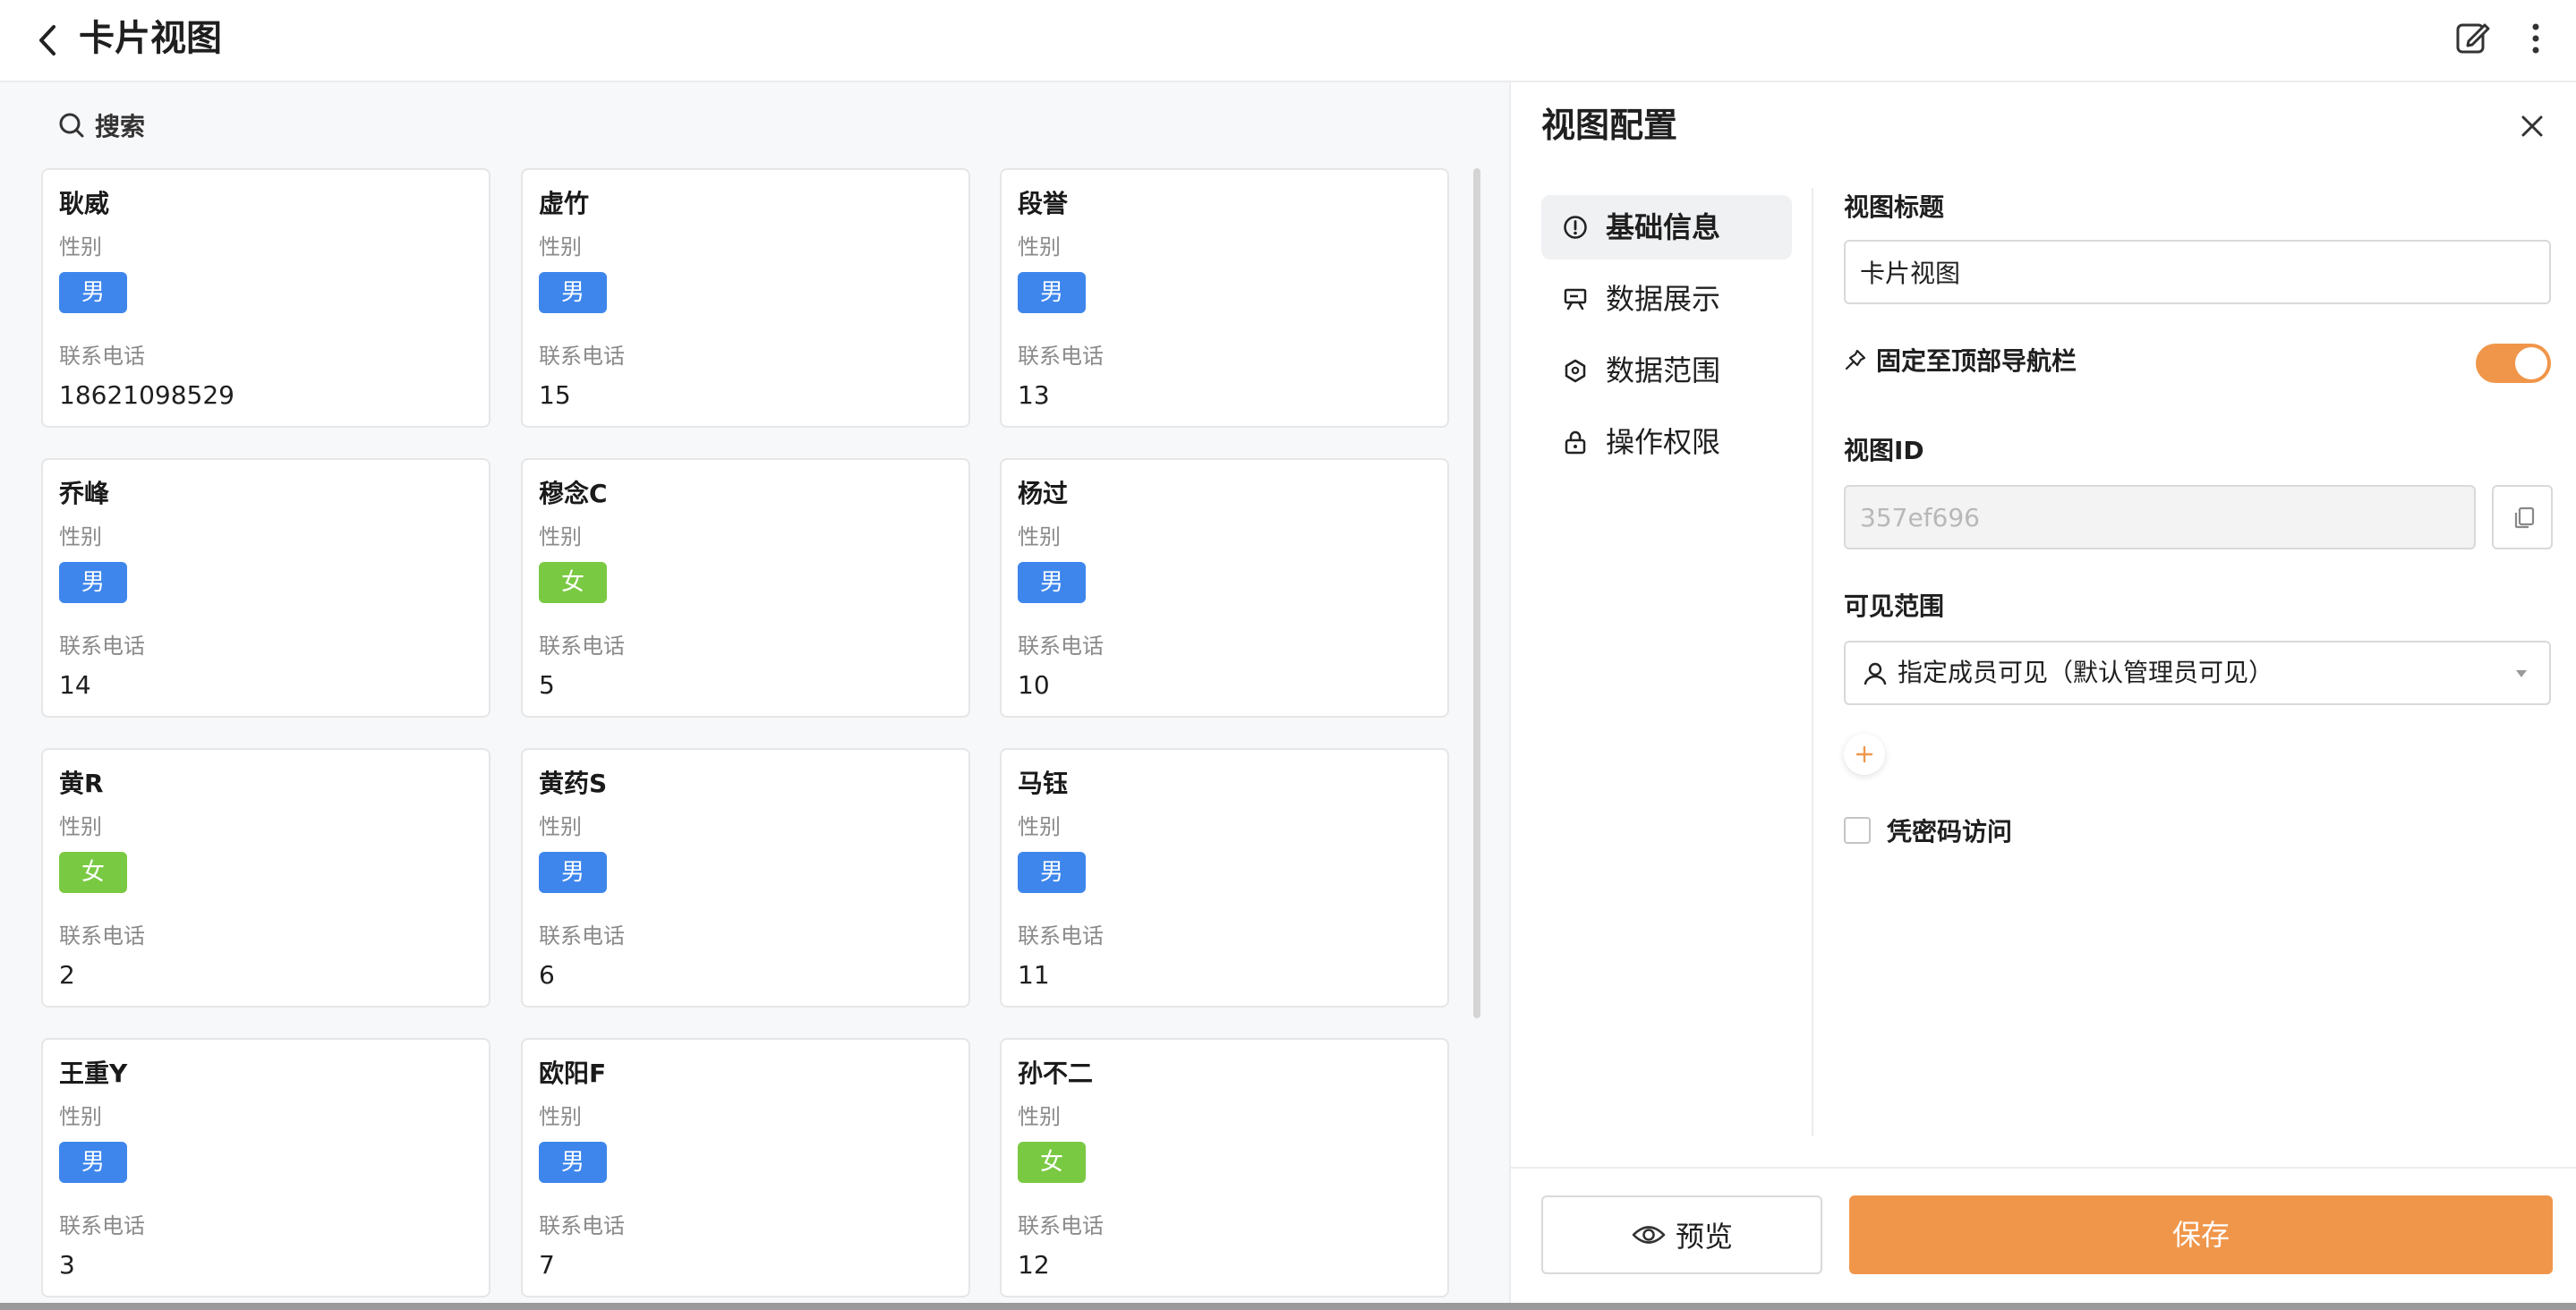 This screenshot has height=1310, width=2576. What do you see at coordinates (573, 784) in the screenshot?
I see `card-name: 黄药S` at bounding box center [573, 784].